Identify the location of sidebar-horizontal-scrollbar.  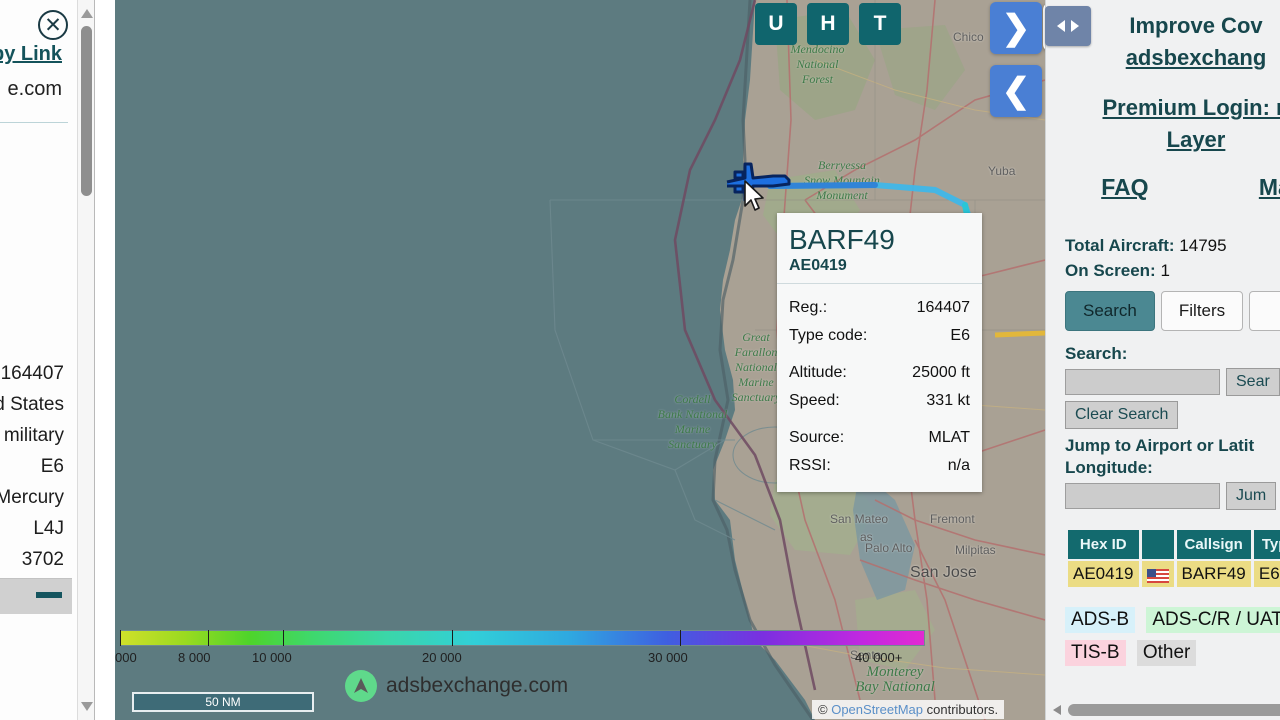
(1163, 709).